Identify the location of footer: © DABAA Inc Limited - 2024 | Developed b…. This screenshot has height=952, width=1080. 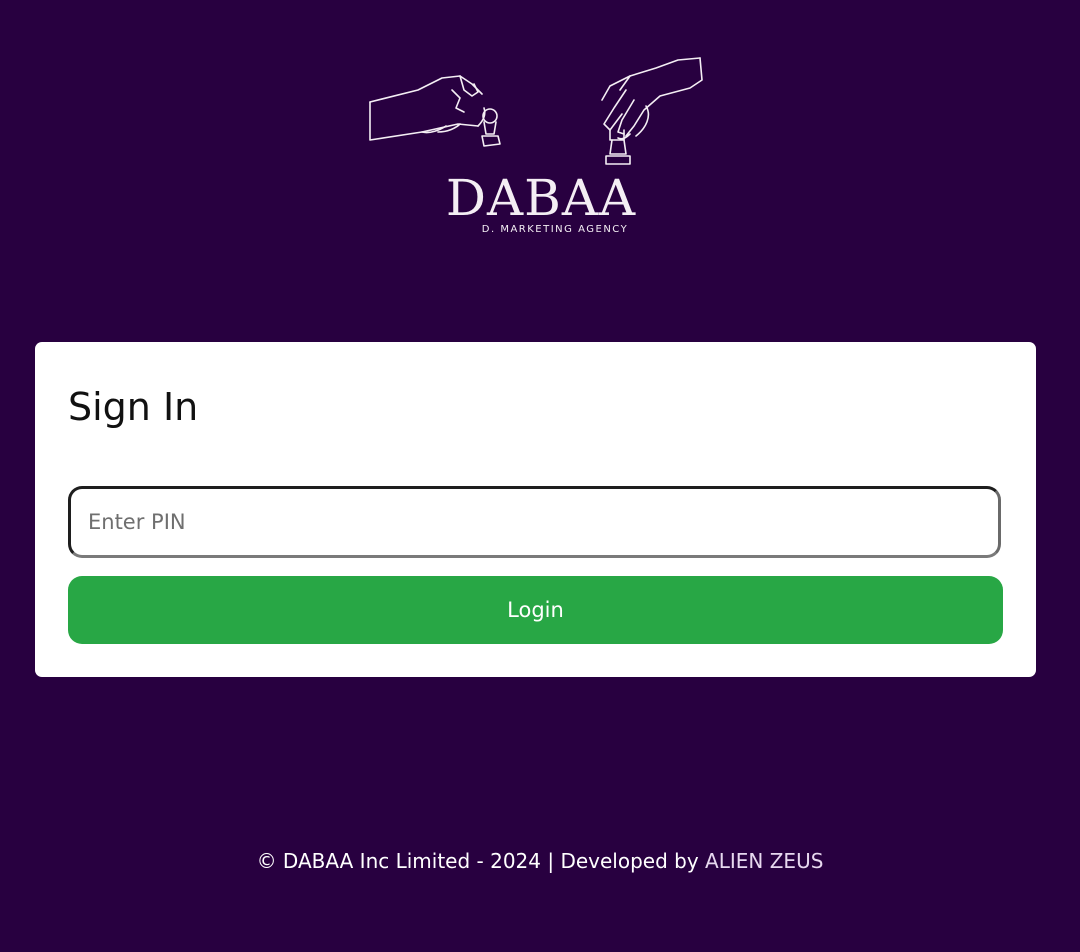
(540, 861).